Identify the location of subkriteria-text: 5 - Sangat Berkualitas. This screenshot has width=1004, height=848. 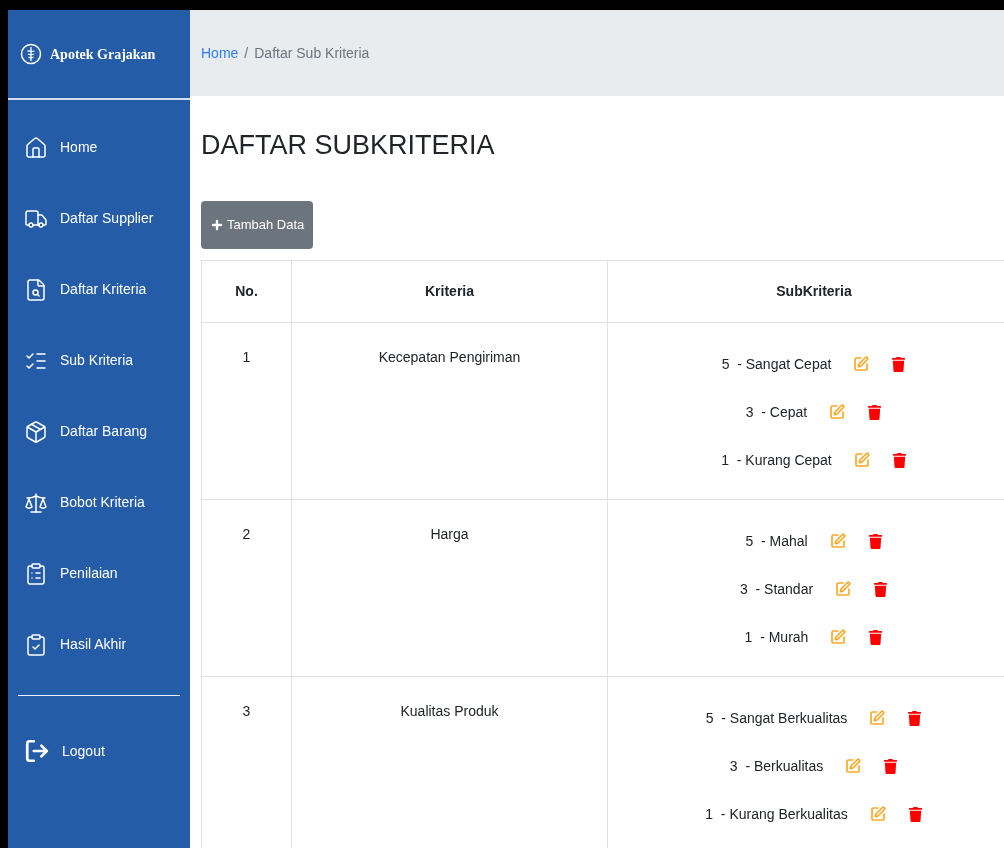
(776, 718).